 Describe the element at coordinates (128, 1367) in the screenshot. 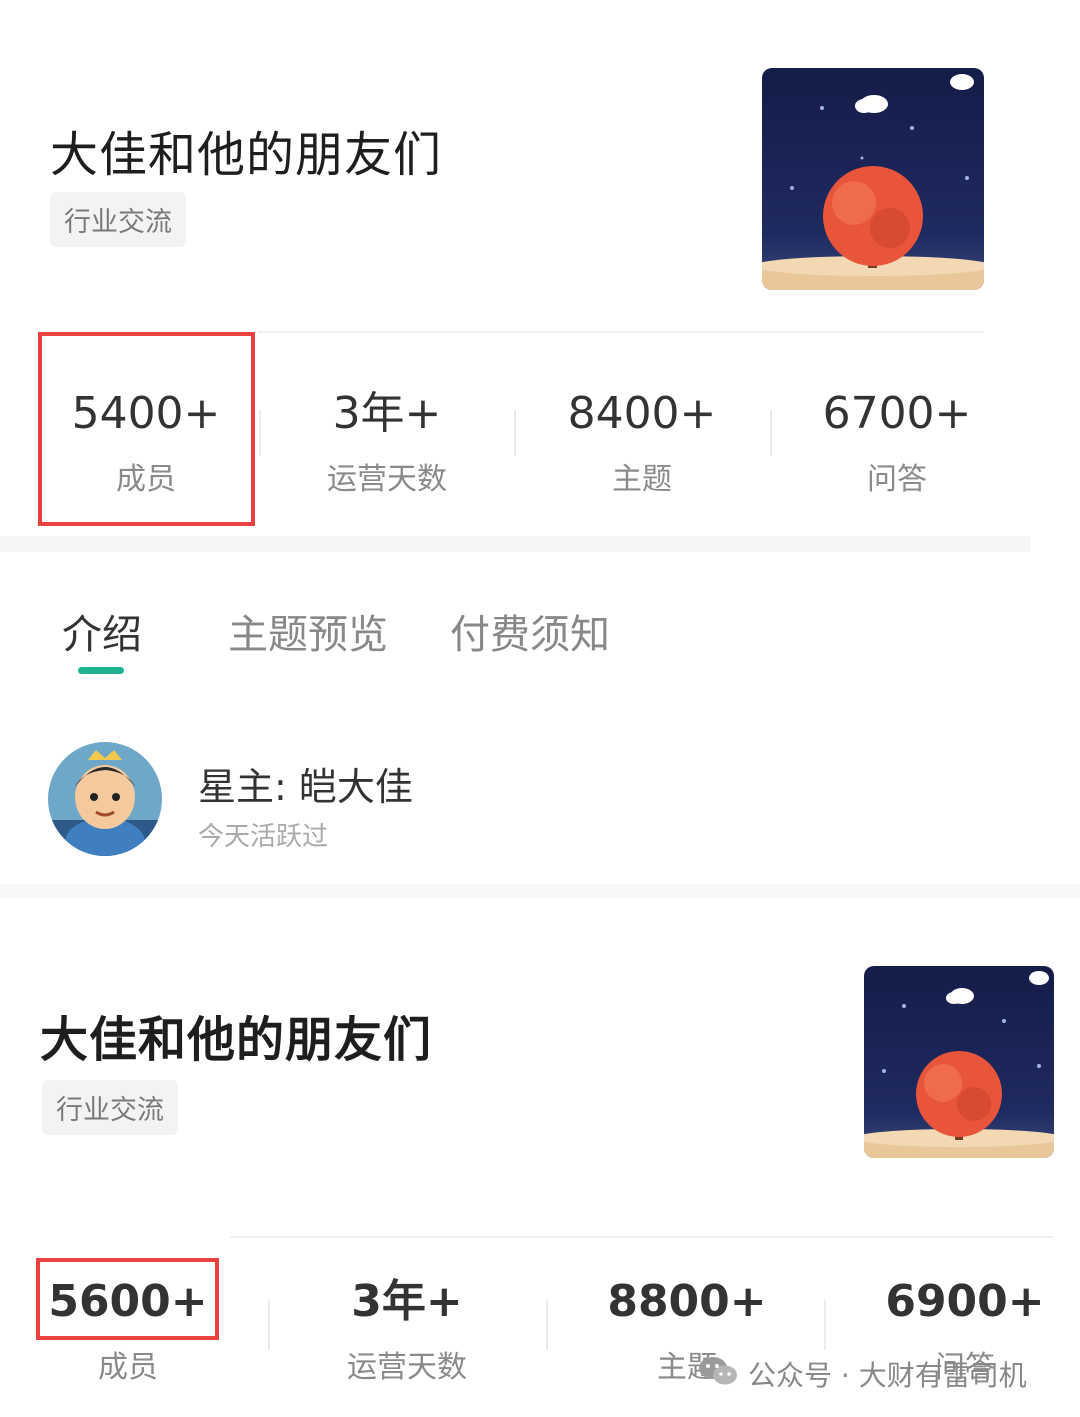

I see `stat-label: 成员` at that location.